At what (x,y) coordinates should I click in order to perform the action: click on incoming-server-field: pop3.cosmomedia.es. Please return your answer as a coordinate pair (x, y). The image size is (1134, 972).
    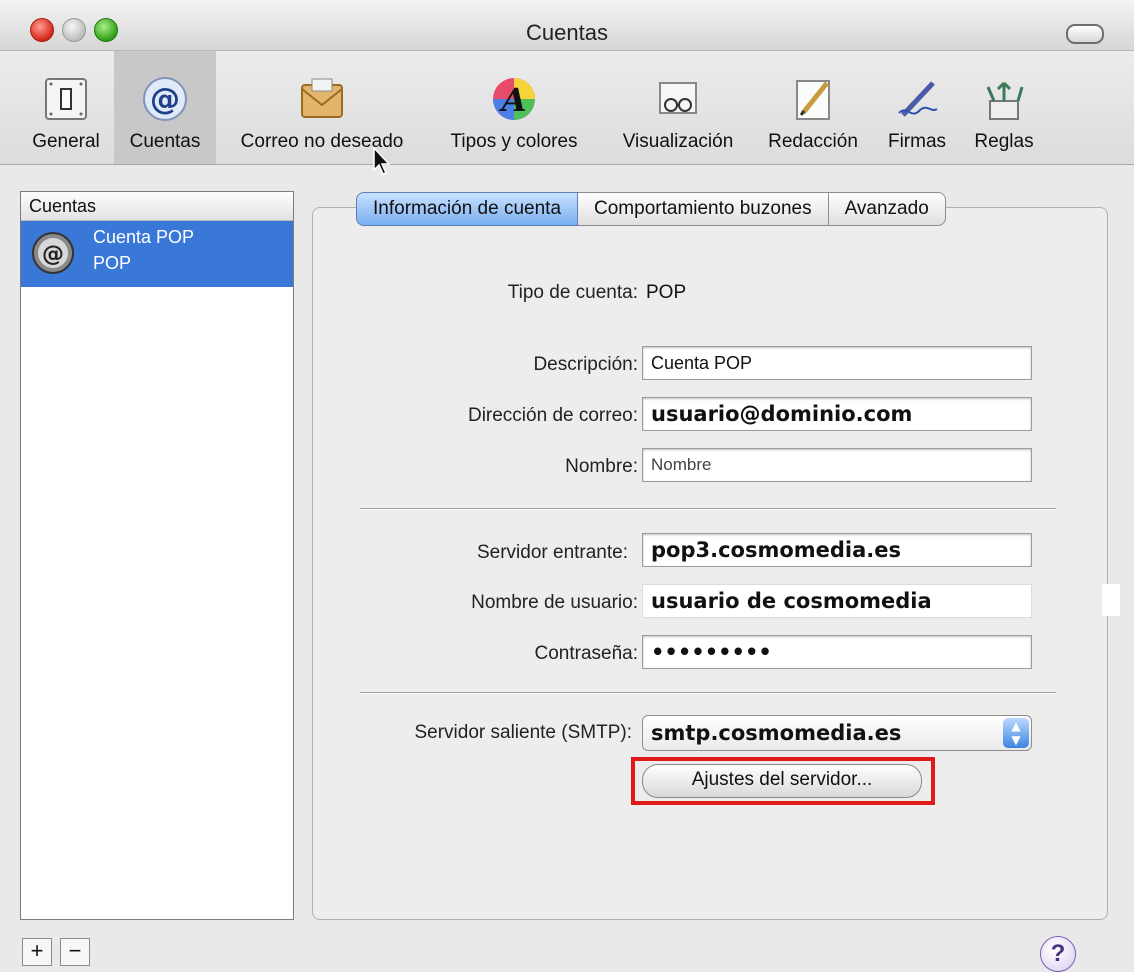
    Looking at the image, I should click on (837, 550).